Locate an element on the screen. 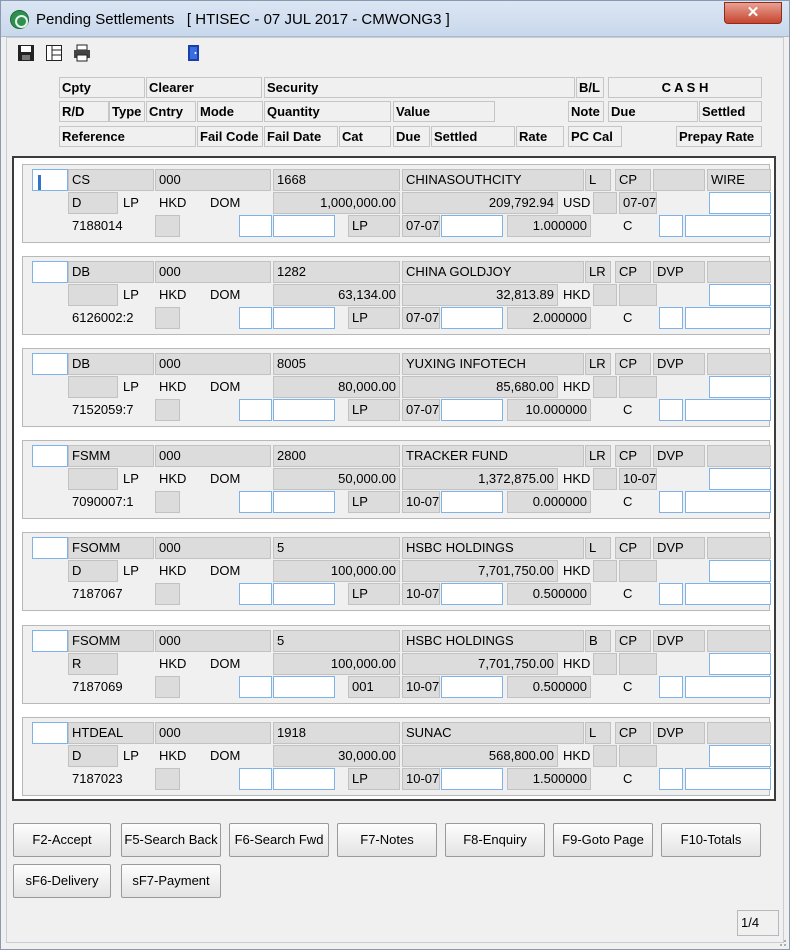  type-field is located at coordinates (137, 664).